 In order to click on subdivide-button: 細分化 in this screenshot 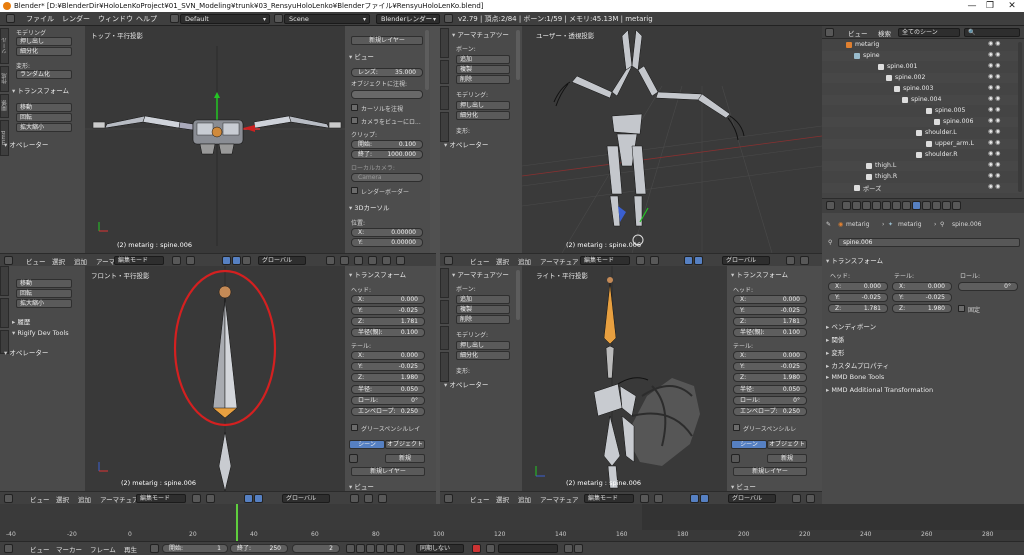, I will do `click(44, 51)`.